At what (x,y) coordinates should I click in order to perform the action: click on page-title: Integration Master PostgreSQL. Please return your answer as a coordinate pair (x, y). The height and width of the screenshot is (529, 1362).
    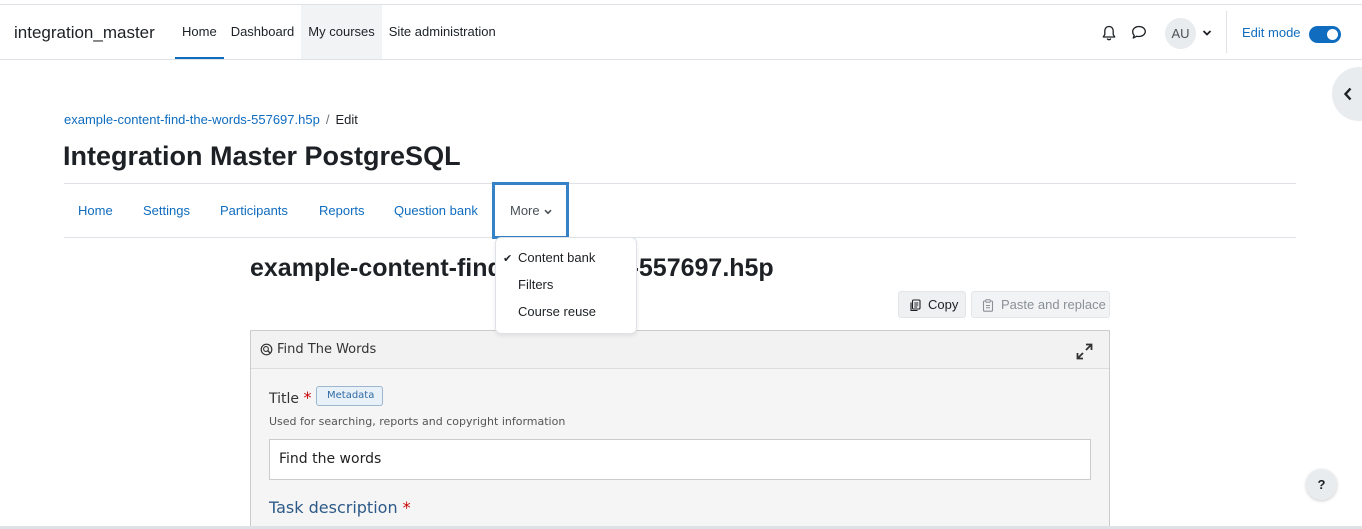
    Looking at the image, I should click on (262, 156).